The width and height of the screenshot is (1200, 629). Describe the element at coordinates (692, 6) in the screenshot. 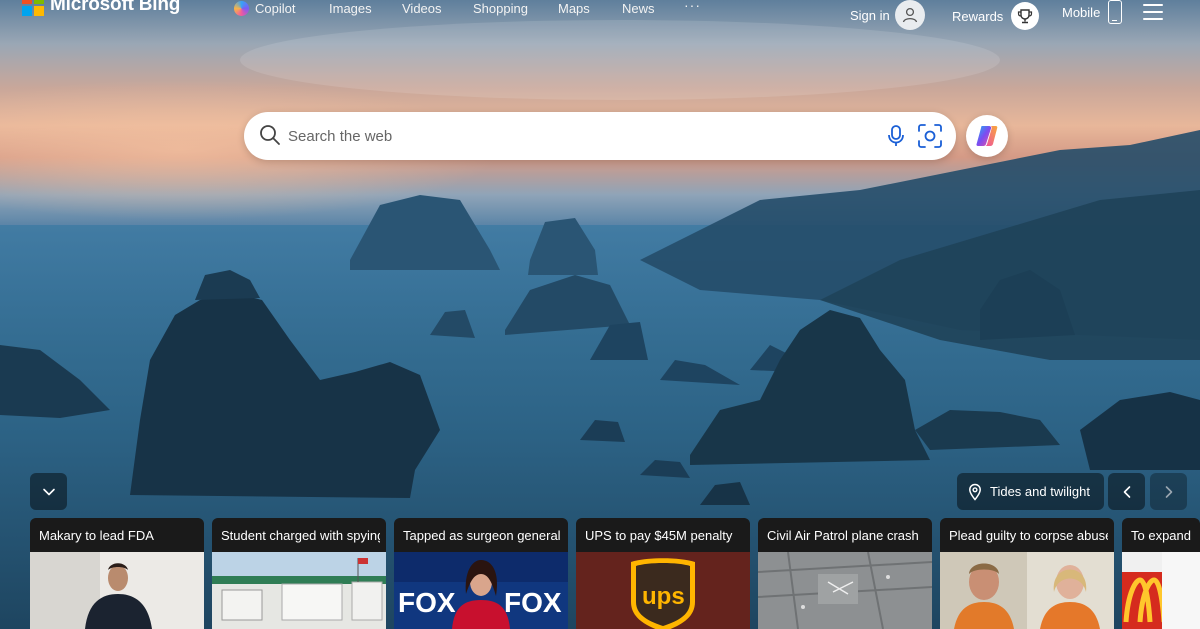

I see `more-menu-icon: ···` at that location.